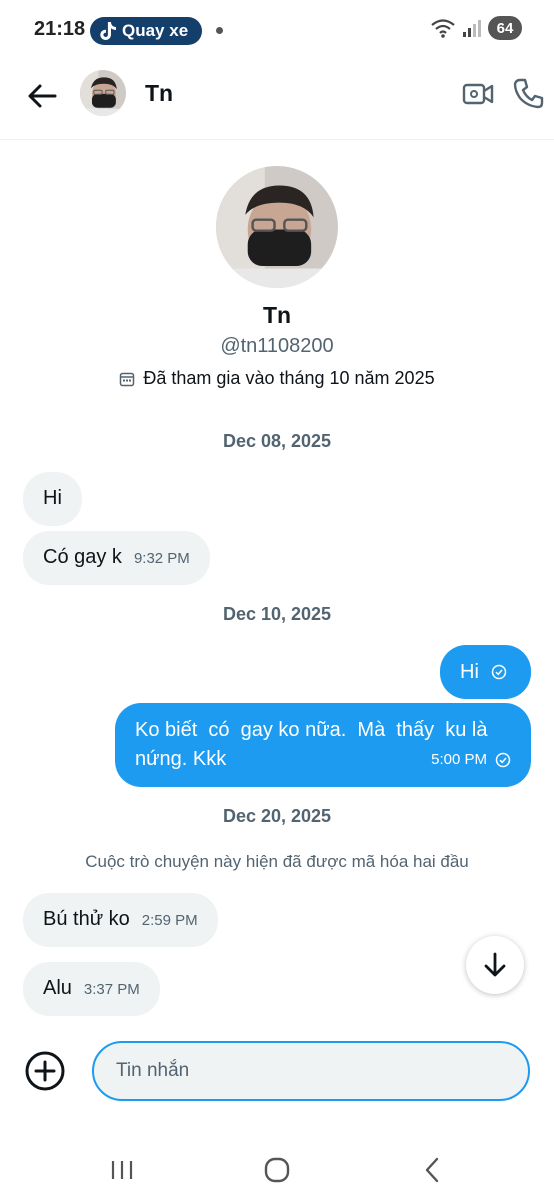 The height and width of the screenshot is (1200, 554). What do you see at coordinates (277, 441) in the screenshot?
I see `date-separator: Dec 08, 2025` at bounding box center [277, 441].